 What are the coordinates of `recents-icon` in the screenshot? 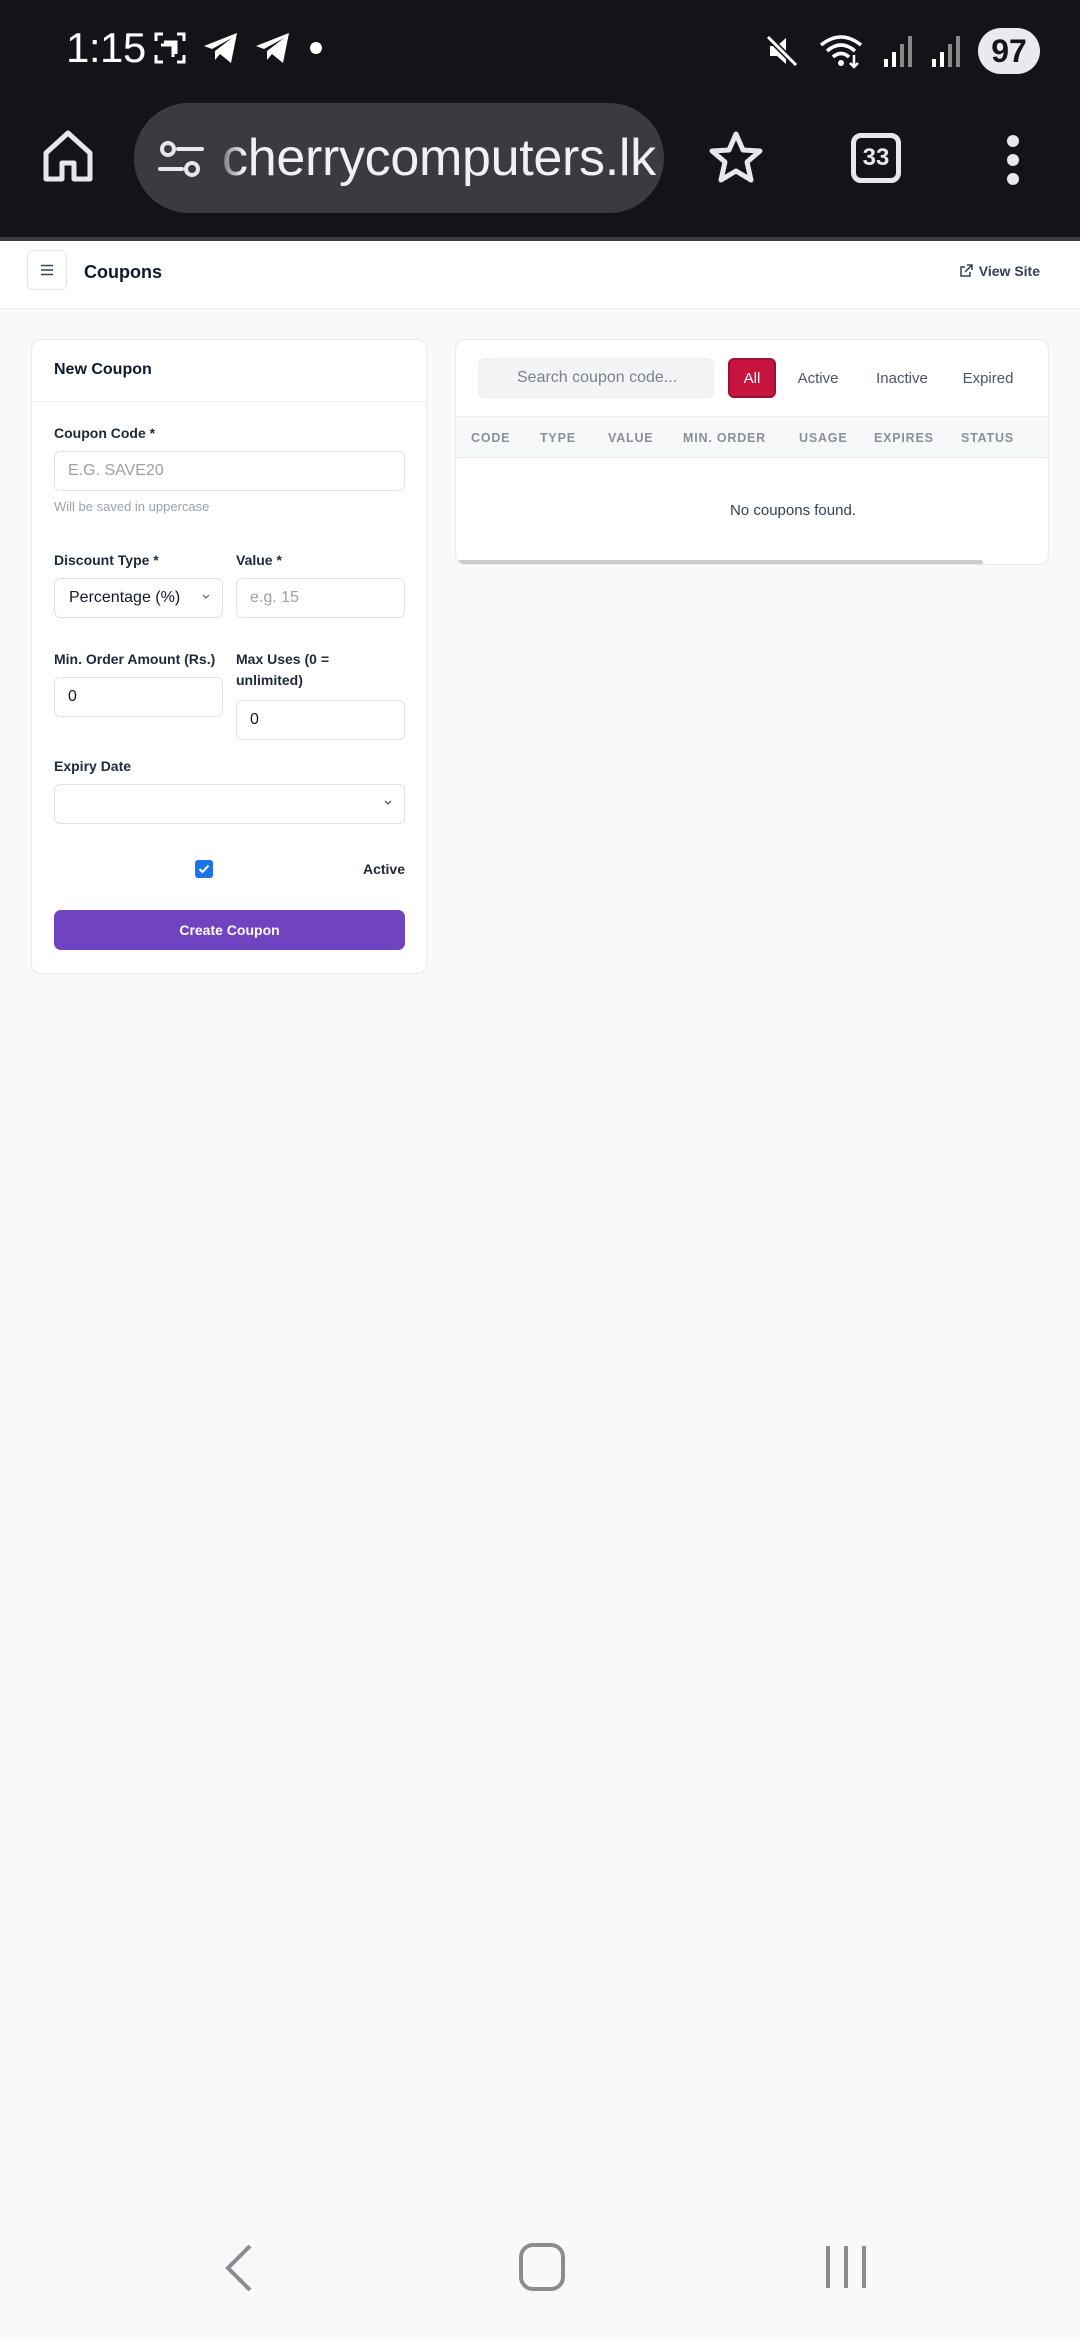 It's located at (846, 2267).